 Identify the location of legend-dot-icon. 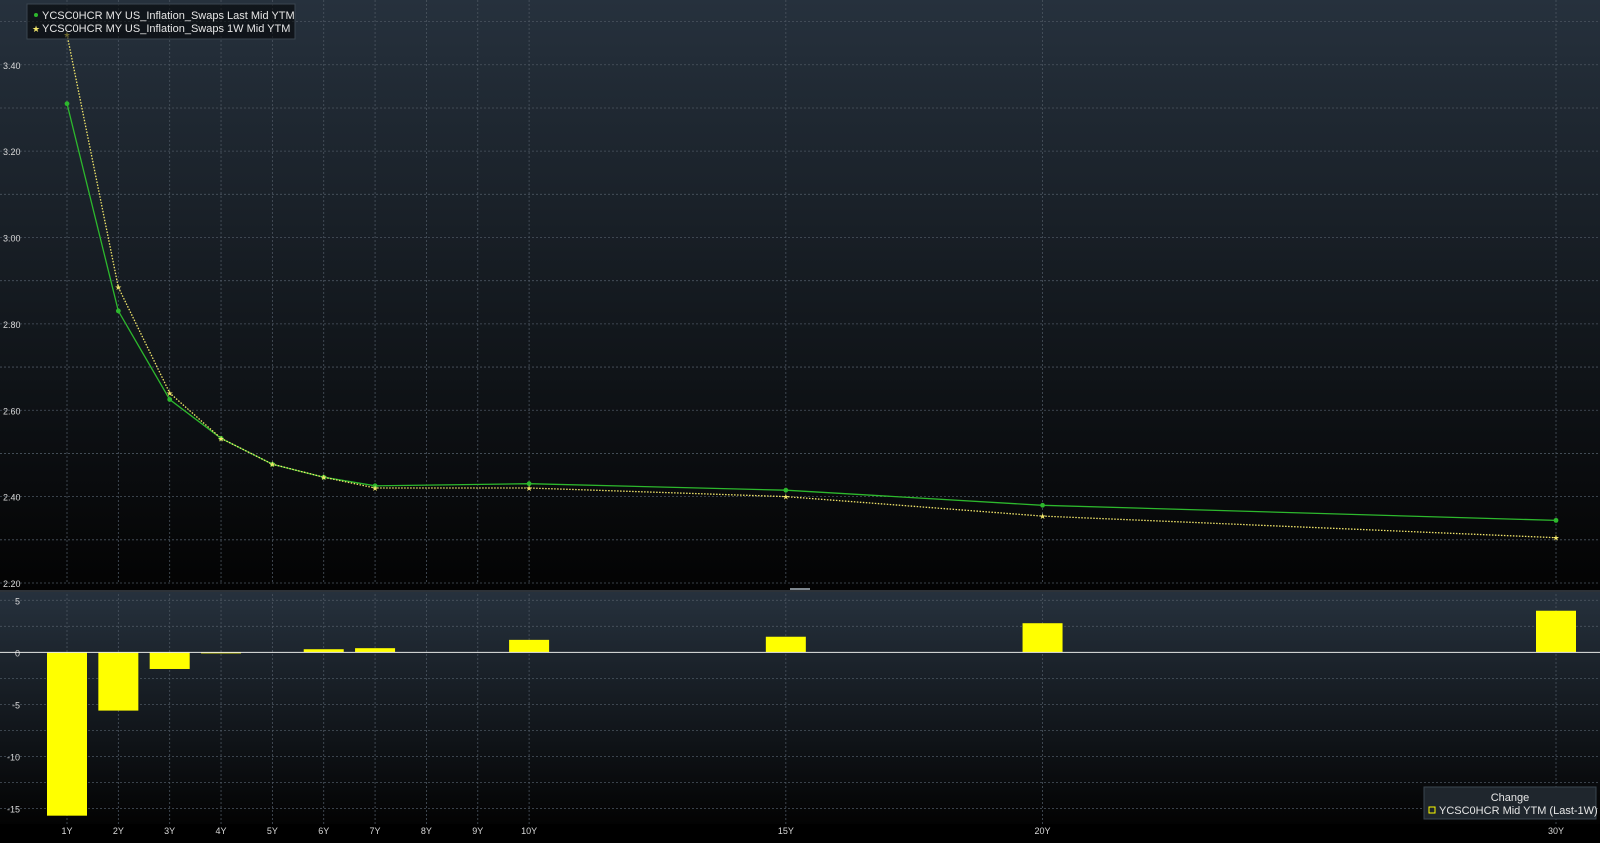
(36, 15).